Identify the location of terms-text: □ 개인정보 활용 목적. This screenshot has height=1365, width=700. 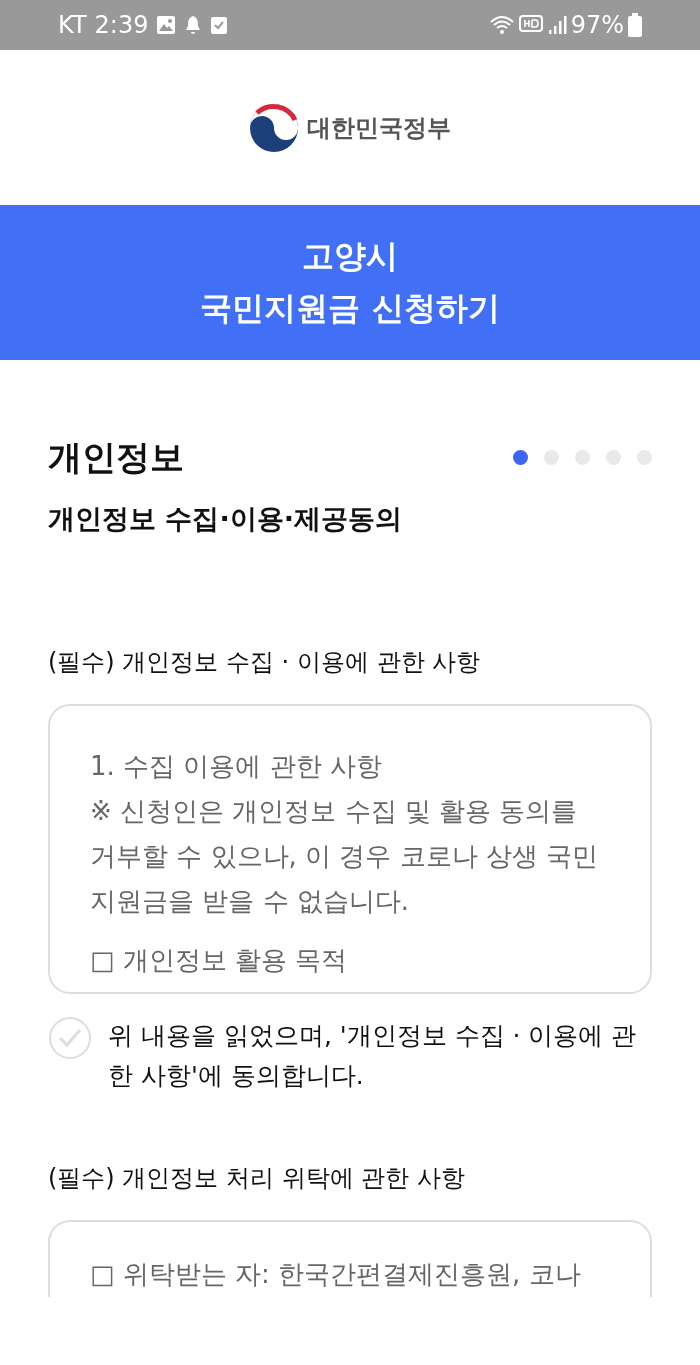
(219, 960).